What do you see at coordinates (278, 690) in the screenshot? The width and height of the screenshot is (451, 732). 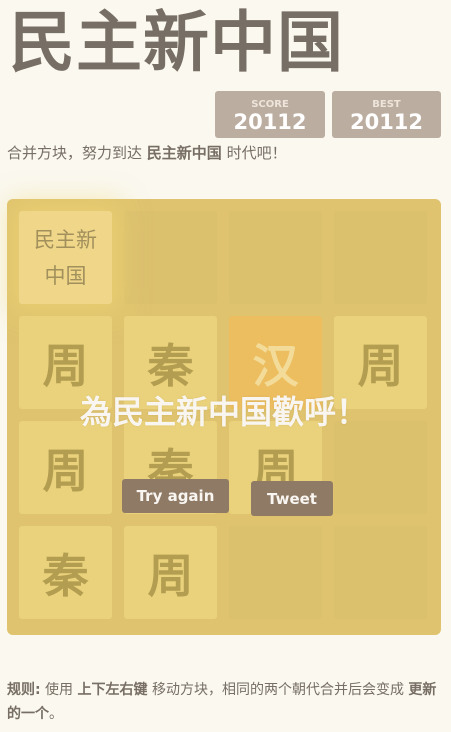 I see `rules-text-2: 移动方块，相同的两个朝代合并后会变成` at bounding box center [278, 690].